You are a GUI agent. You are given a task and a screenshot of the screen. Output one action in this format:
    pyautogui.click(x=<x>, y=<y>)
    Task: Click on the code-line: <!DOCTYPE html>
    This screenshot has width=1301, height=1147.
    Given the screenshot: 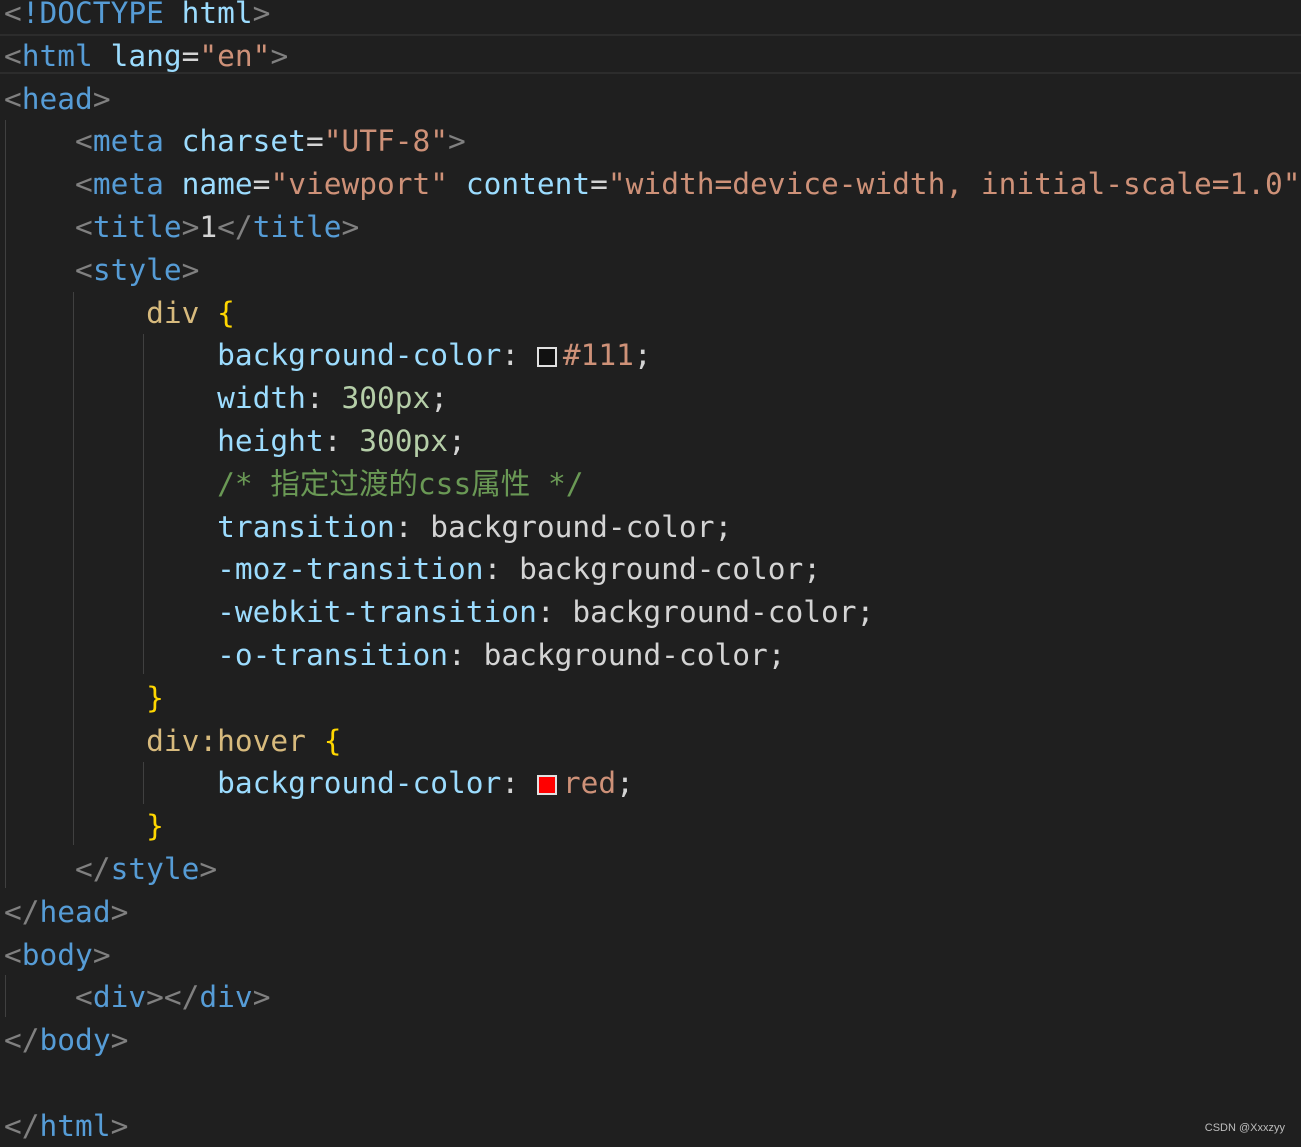 What is the action you would take?
    pyautogui.click(x=137, y=17)
    